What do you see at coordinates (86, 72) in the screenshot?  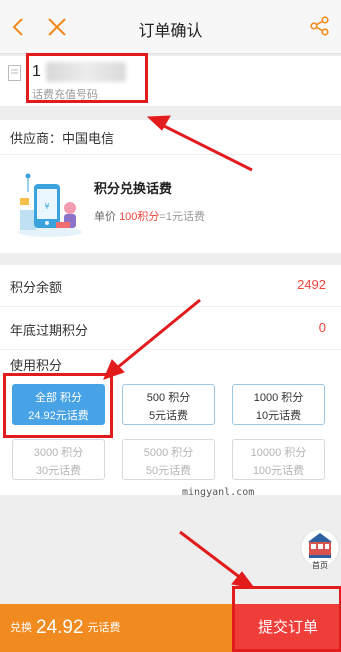 I see `phone-number-mask` at bounding box center [86, 72].